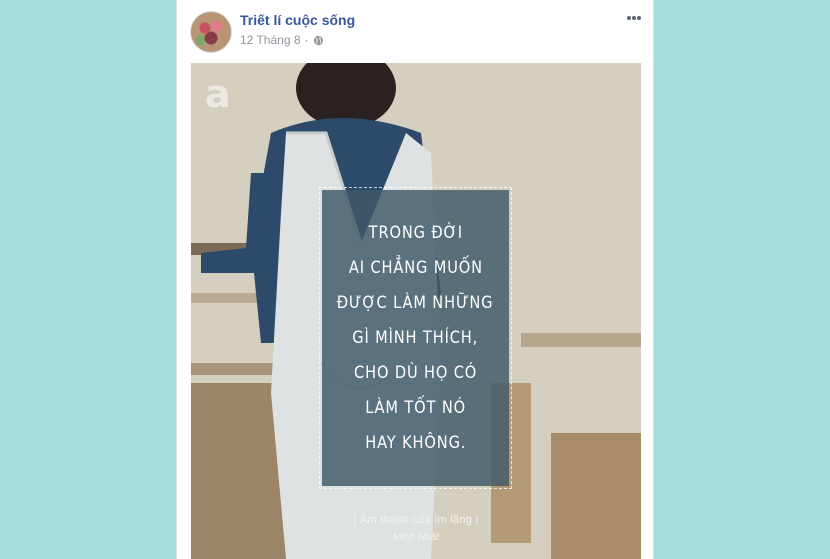 This screenshot has height=559, width=830. I want to click on post-date-link: 12 Tháng 8, so click(270, 40).